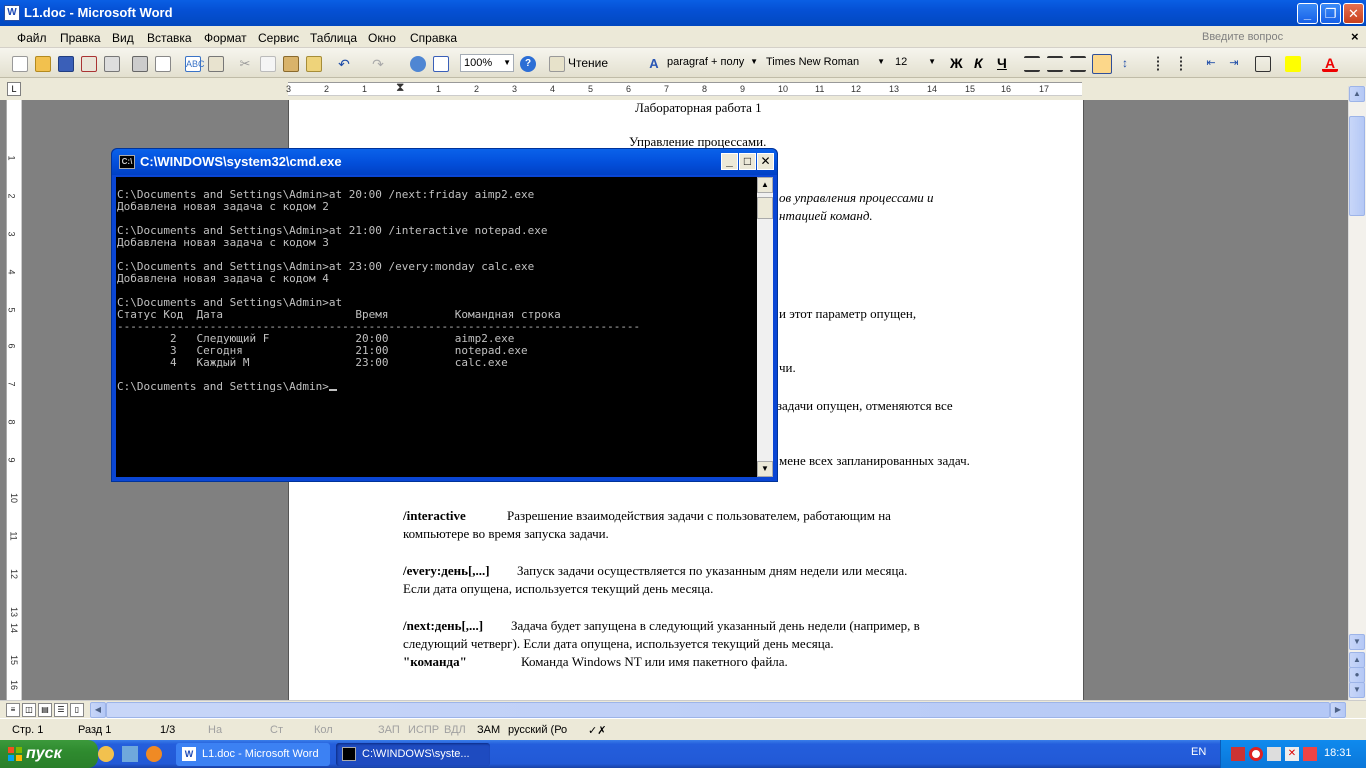  Describe the element at coordinates (382, 38) in the screenshot. I see `menu-window: Окно` at that location.